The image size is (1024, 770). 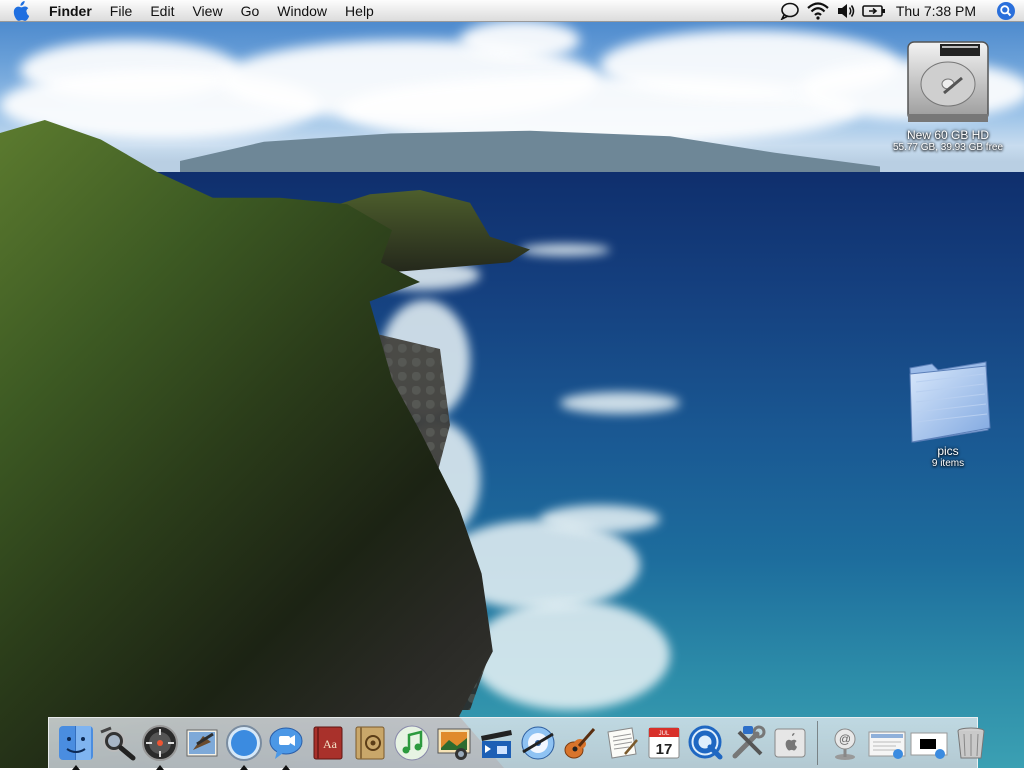 I want to click on menu-clock: Thu 7:38 PM, so click(x=938, y=11).